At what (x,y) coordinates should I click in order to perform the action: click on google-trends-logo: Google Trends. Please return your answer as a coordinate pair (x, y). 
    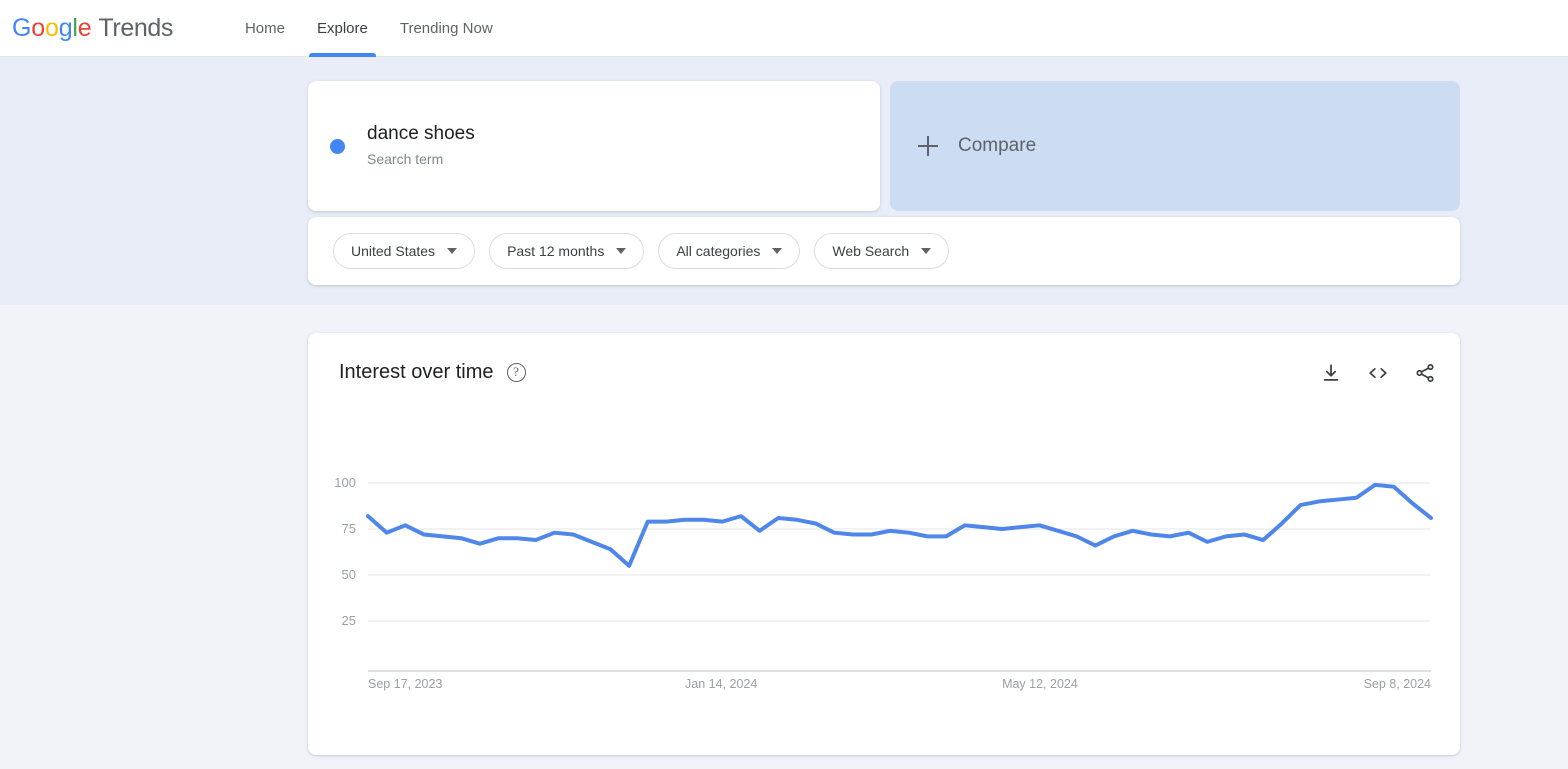
    Looking at the image, I should click on (92, 28).